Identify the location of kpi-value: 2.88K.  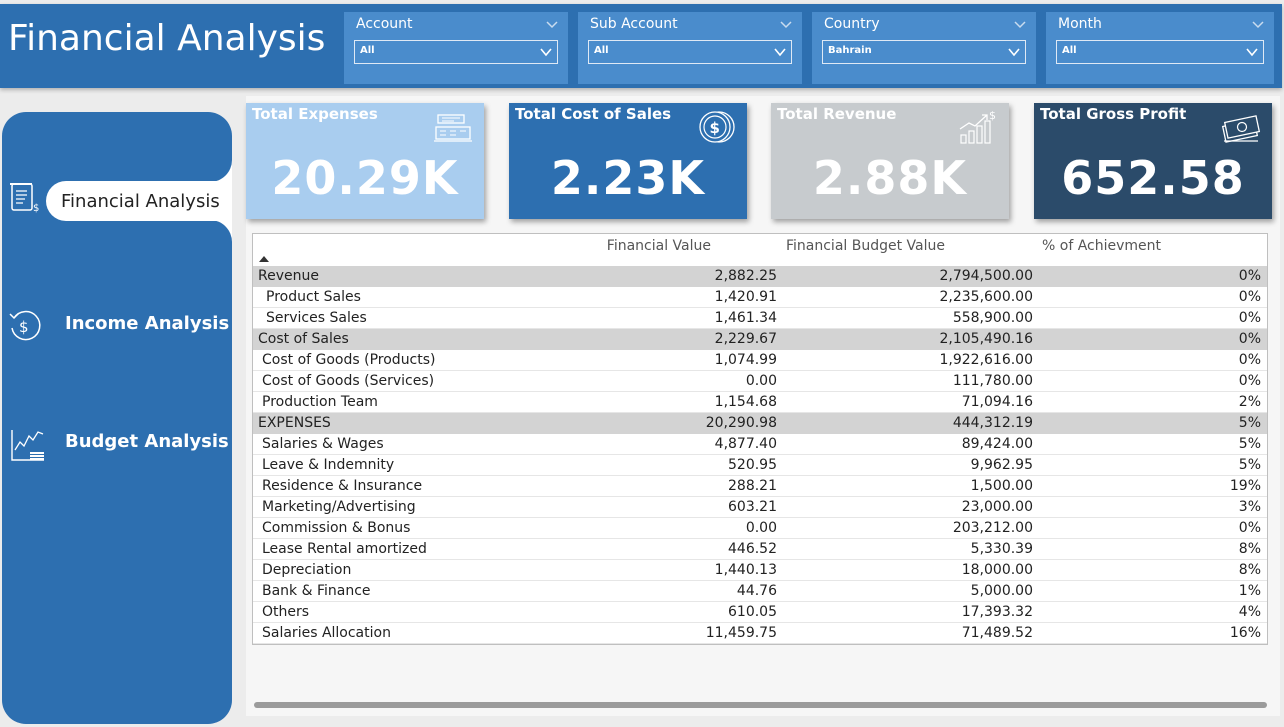
(890, 178).